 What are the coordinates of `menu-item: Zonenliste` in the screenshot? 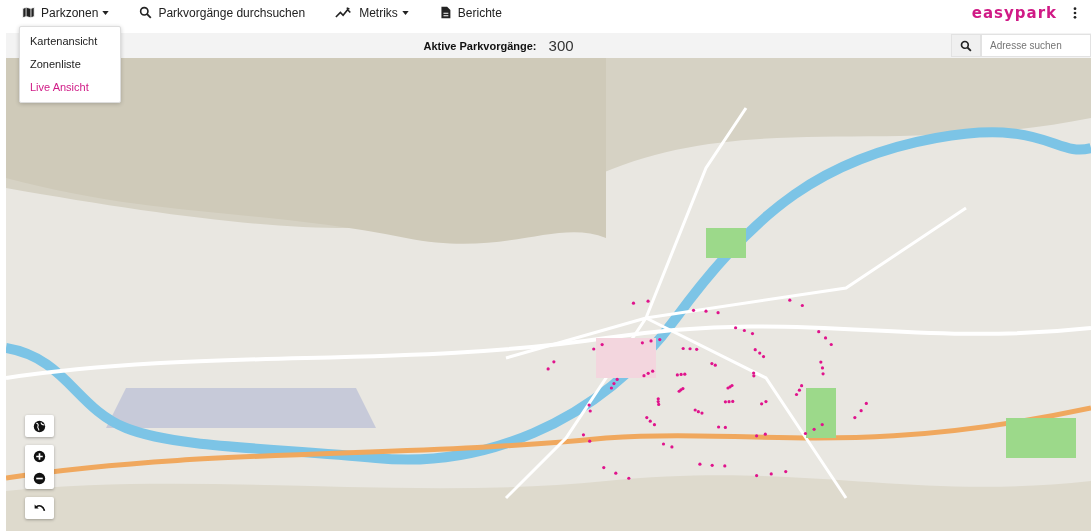 It's located at (70, 64).